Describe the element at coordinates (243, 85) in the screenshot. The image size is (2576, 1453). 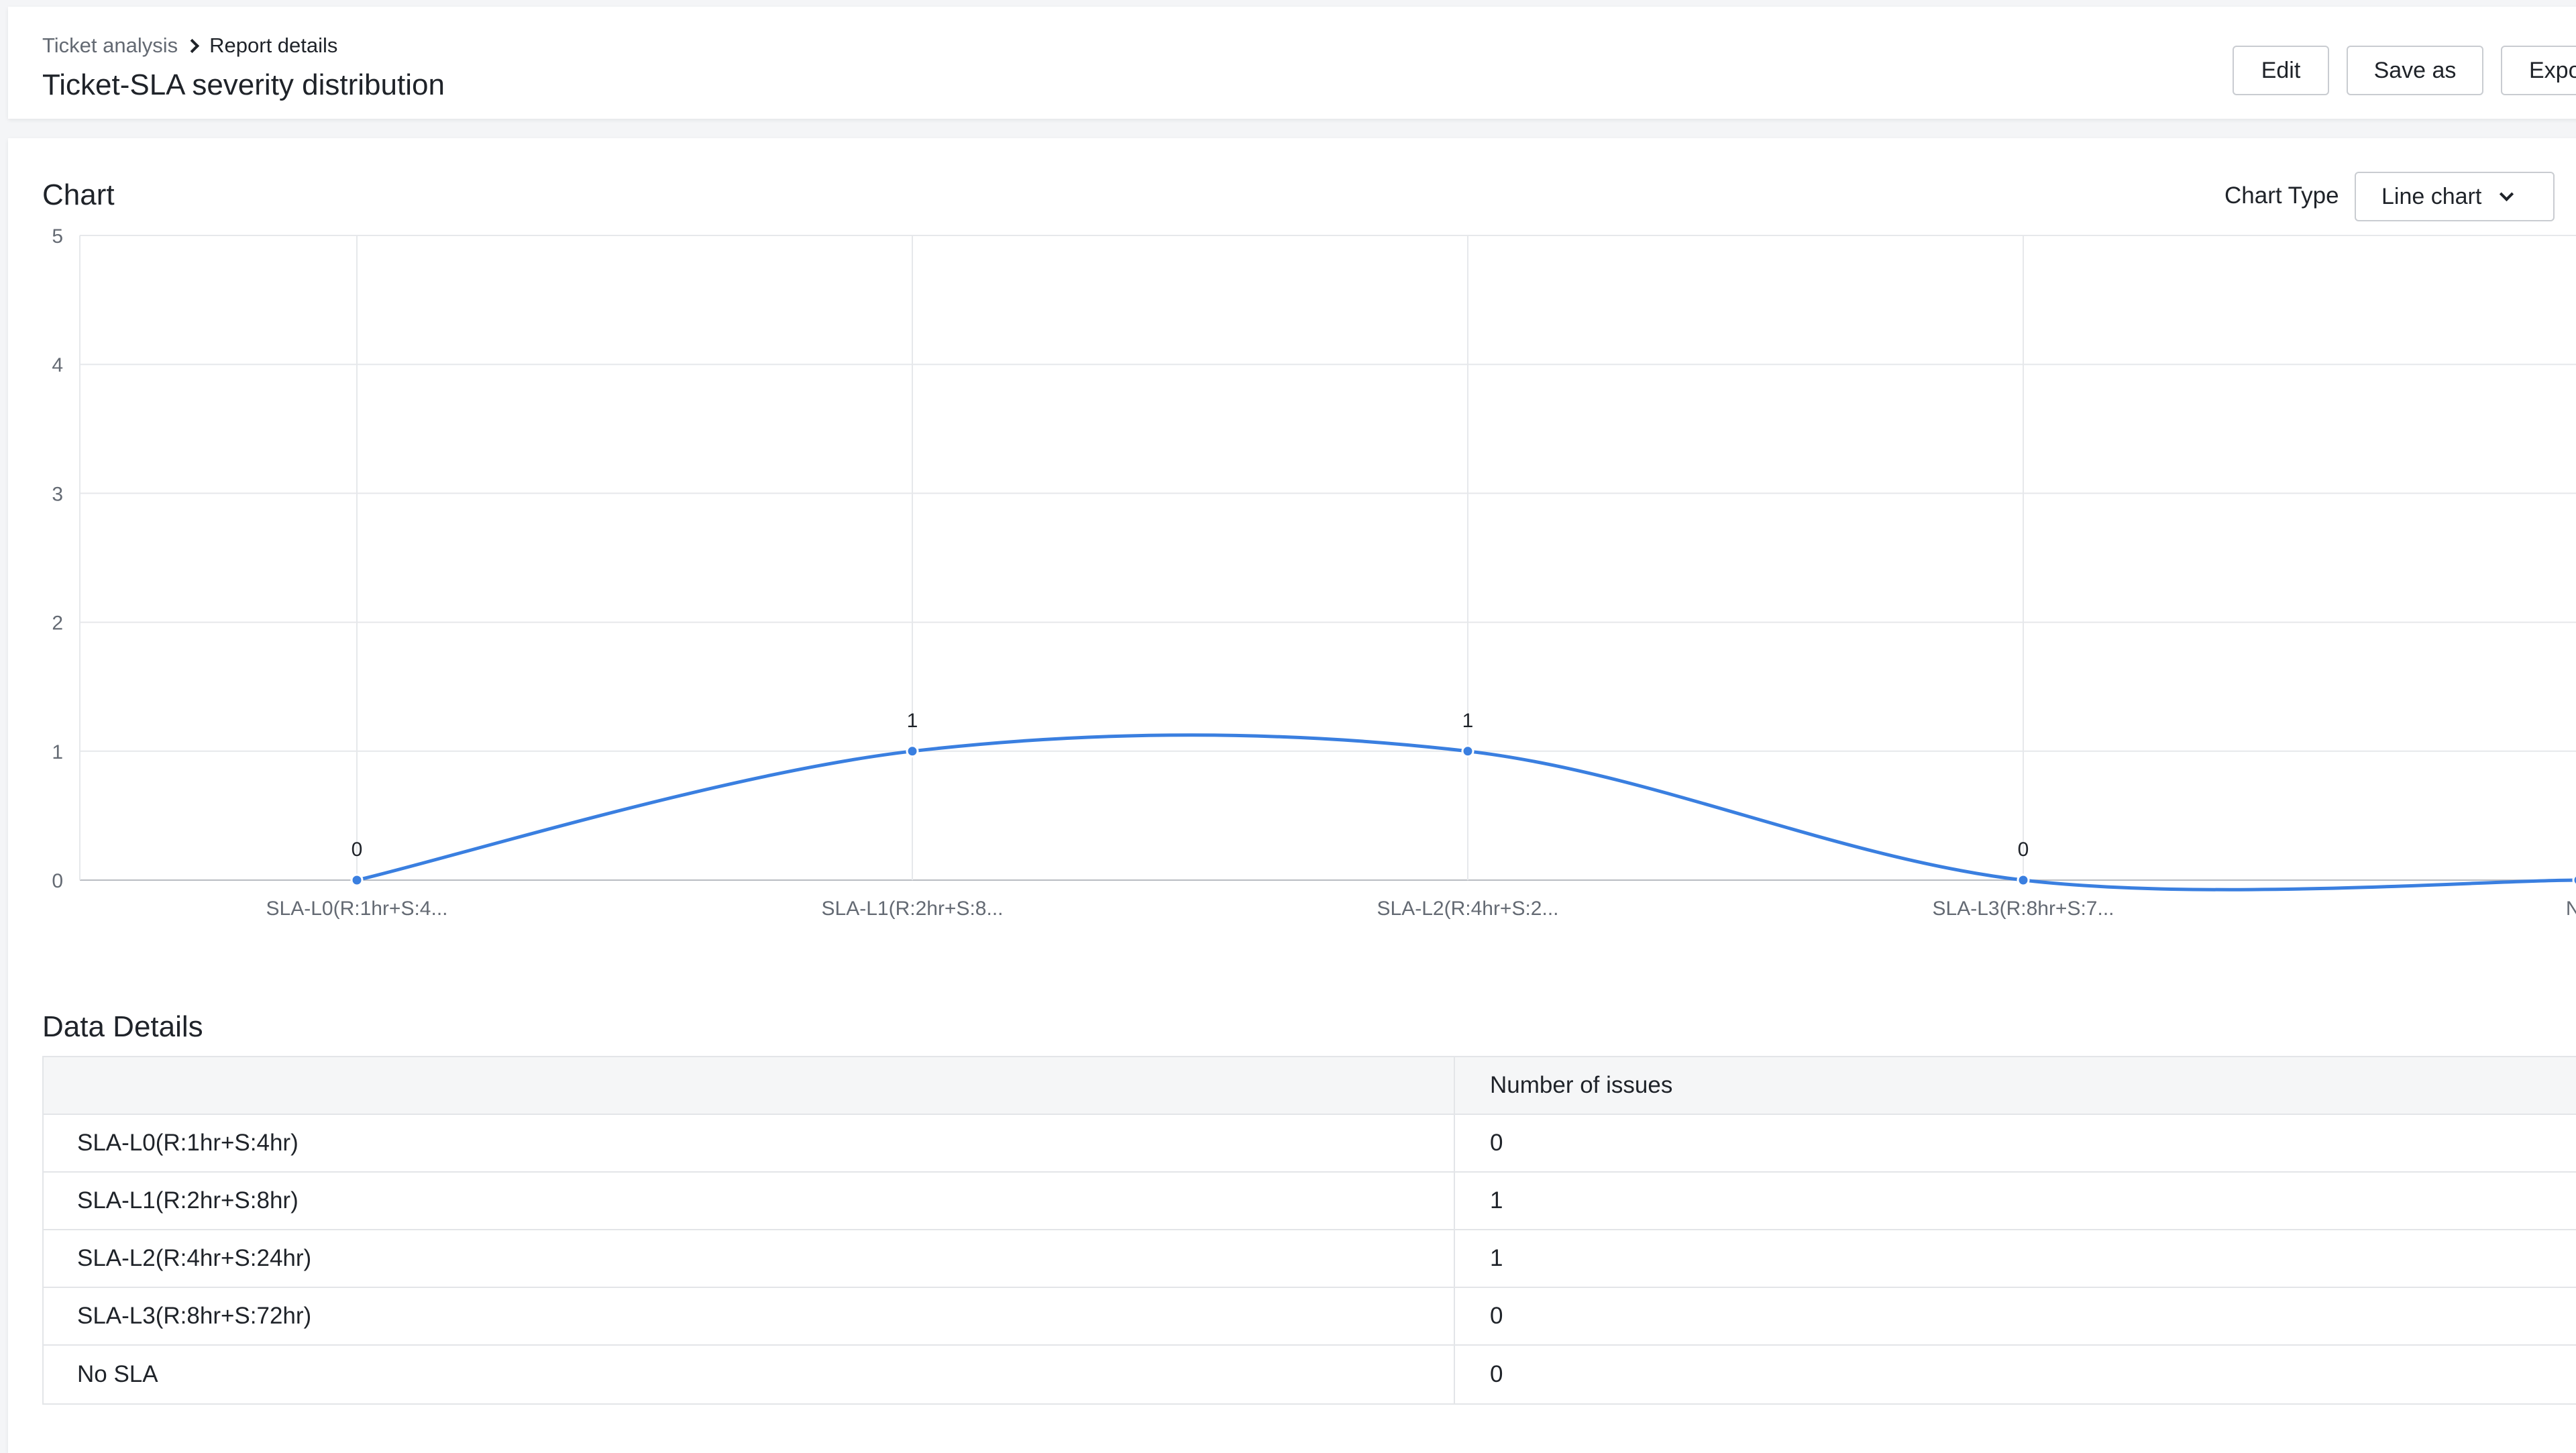
I see `page-title: Ticket-SLA severity distribution` at that location.